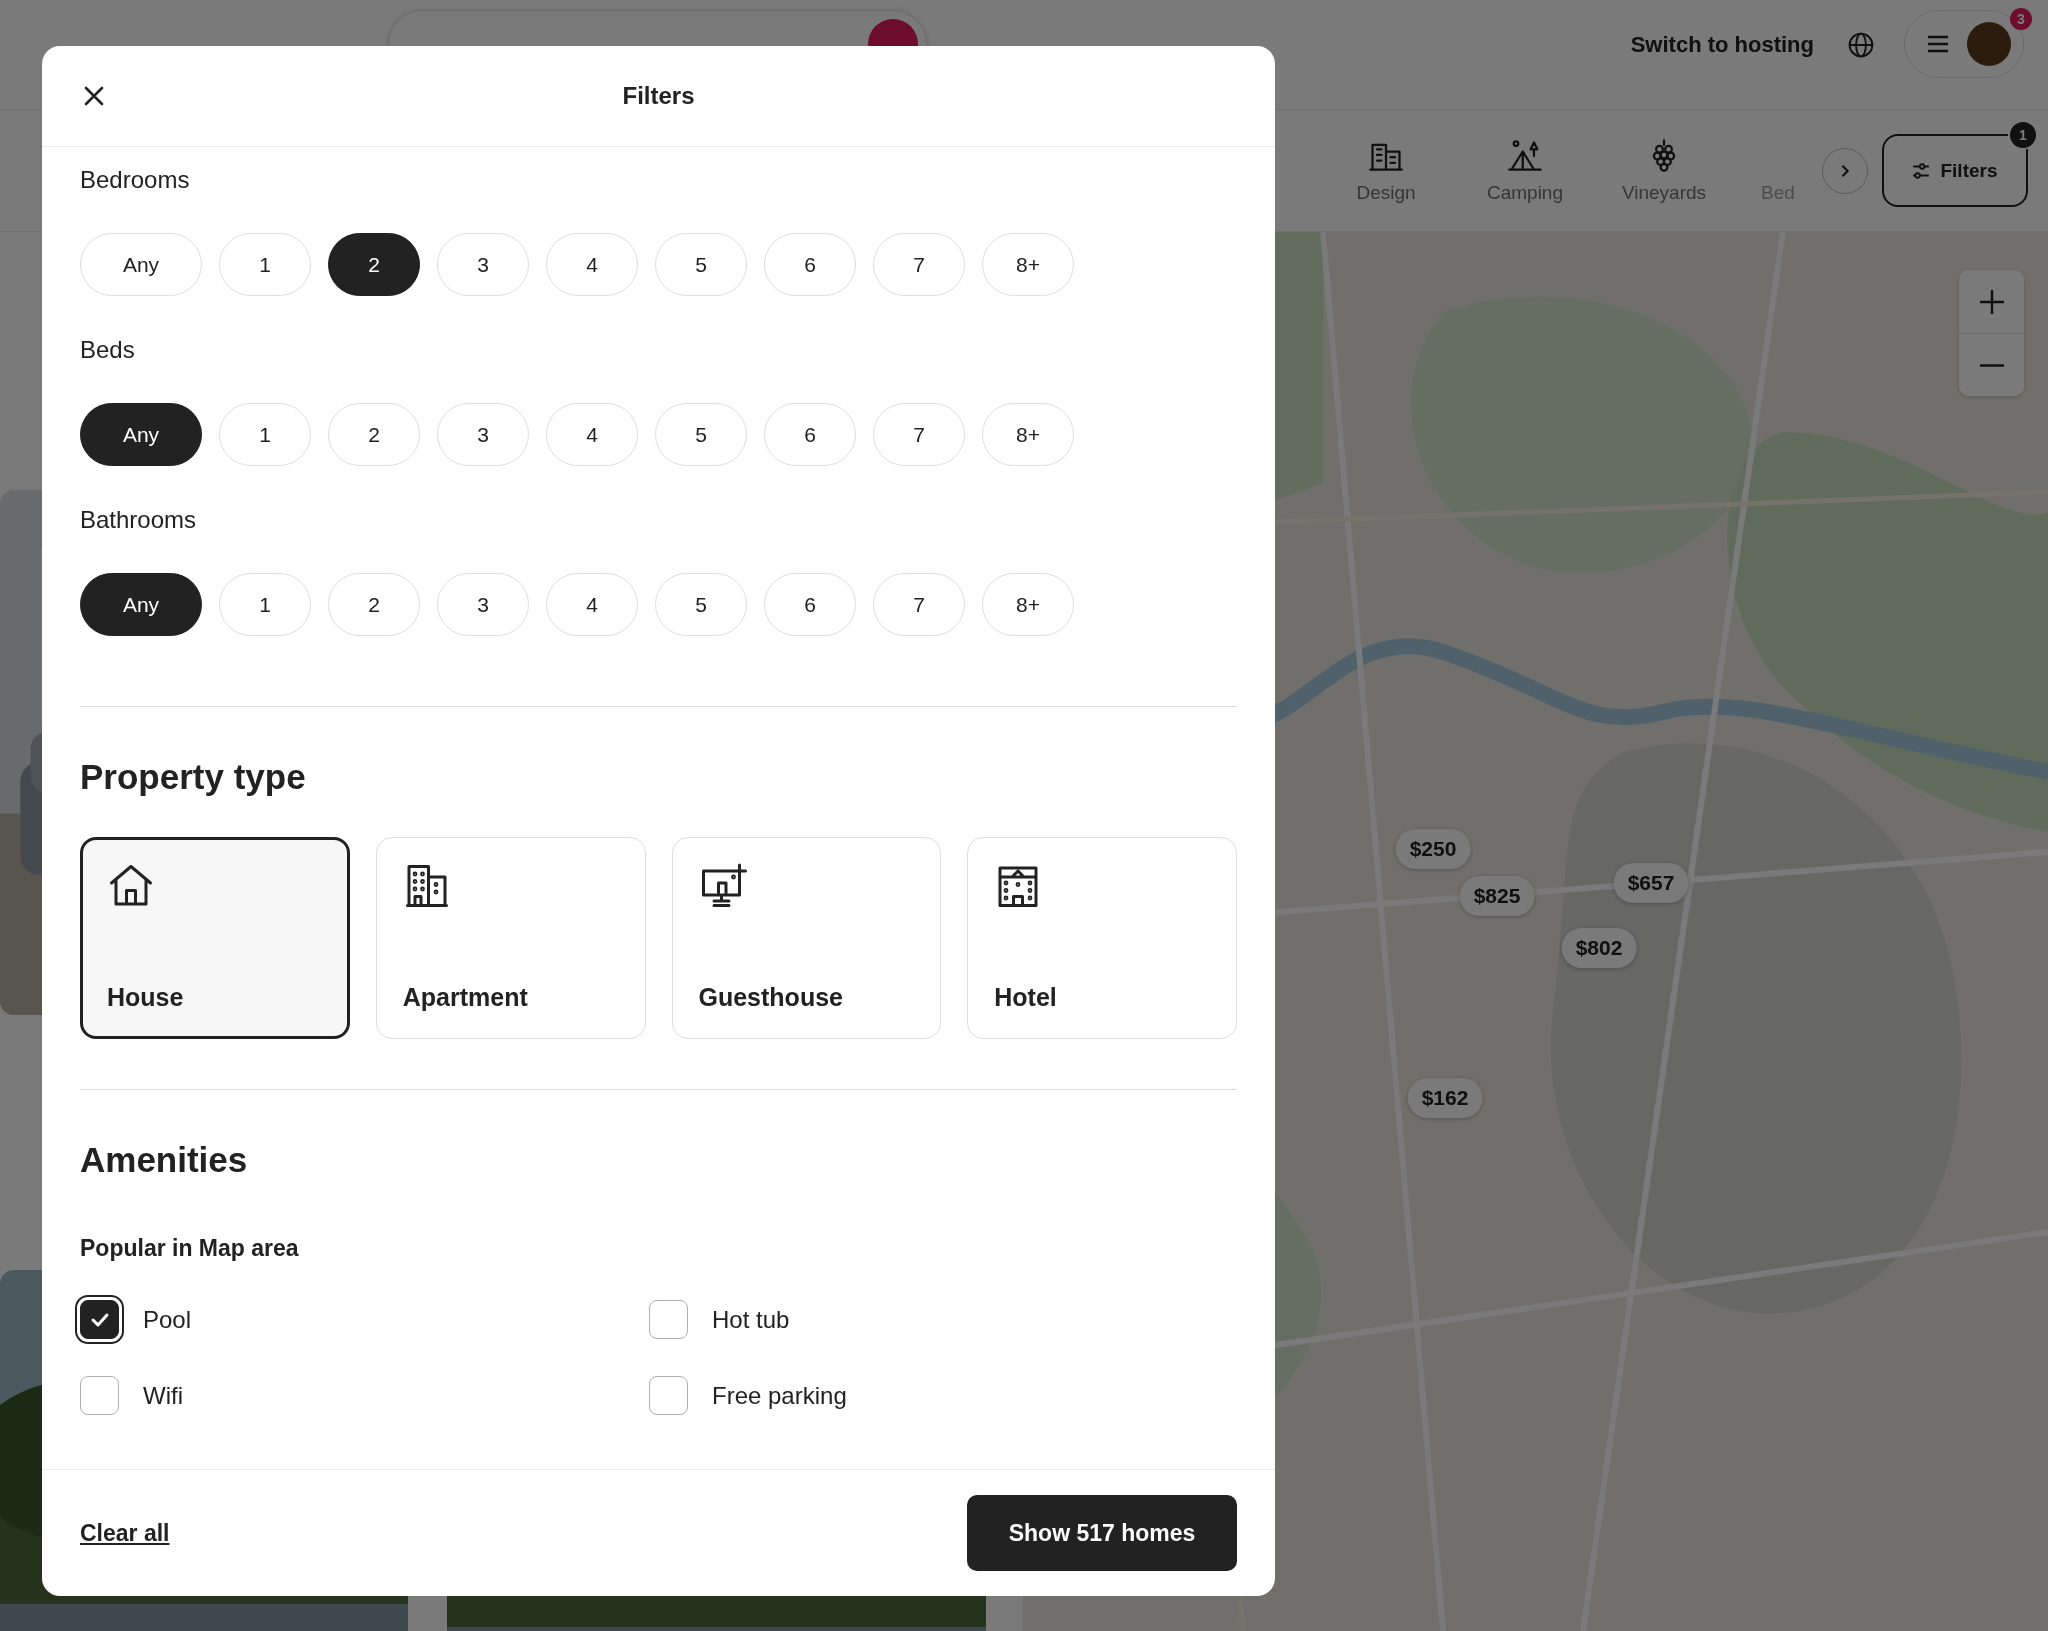  What do you see at coordinates (1525, 155) in the screenshot?
I see `tent-icon` at bounding box center [1525, 155].